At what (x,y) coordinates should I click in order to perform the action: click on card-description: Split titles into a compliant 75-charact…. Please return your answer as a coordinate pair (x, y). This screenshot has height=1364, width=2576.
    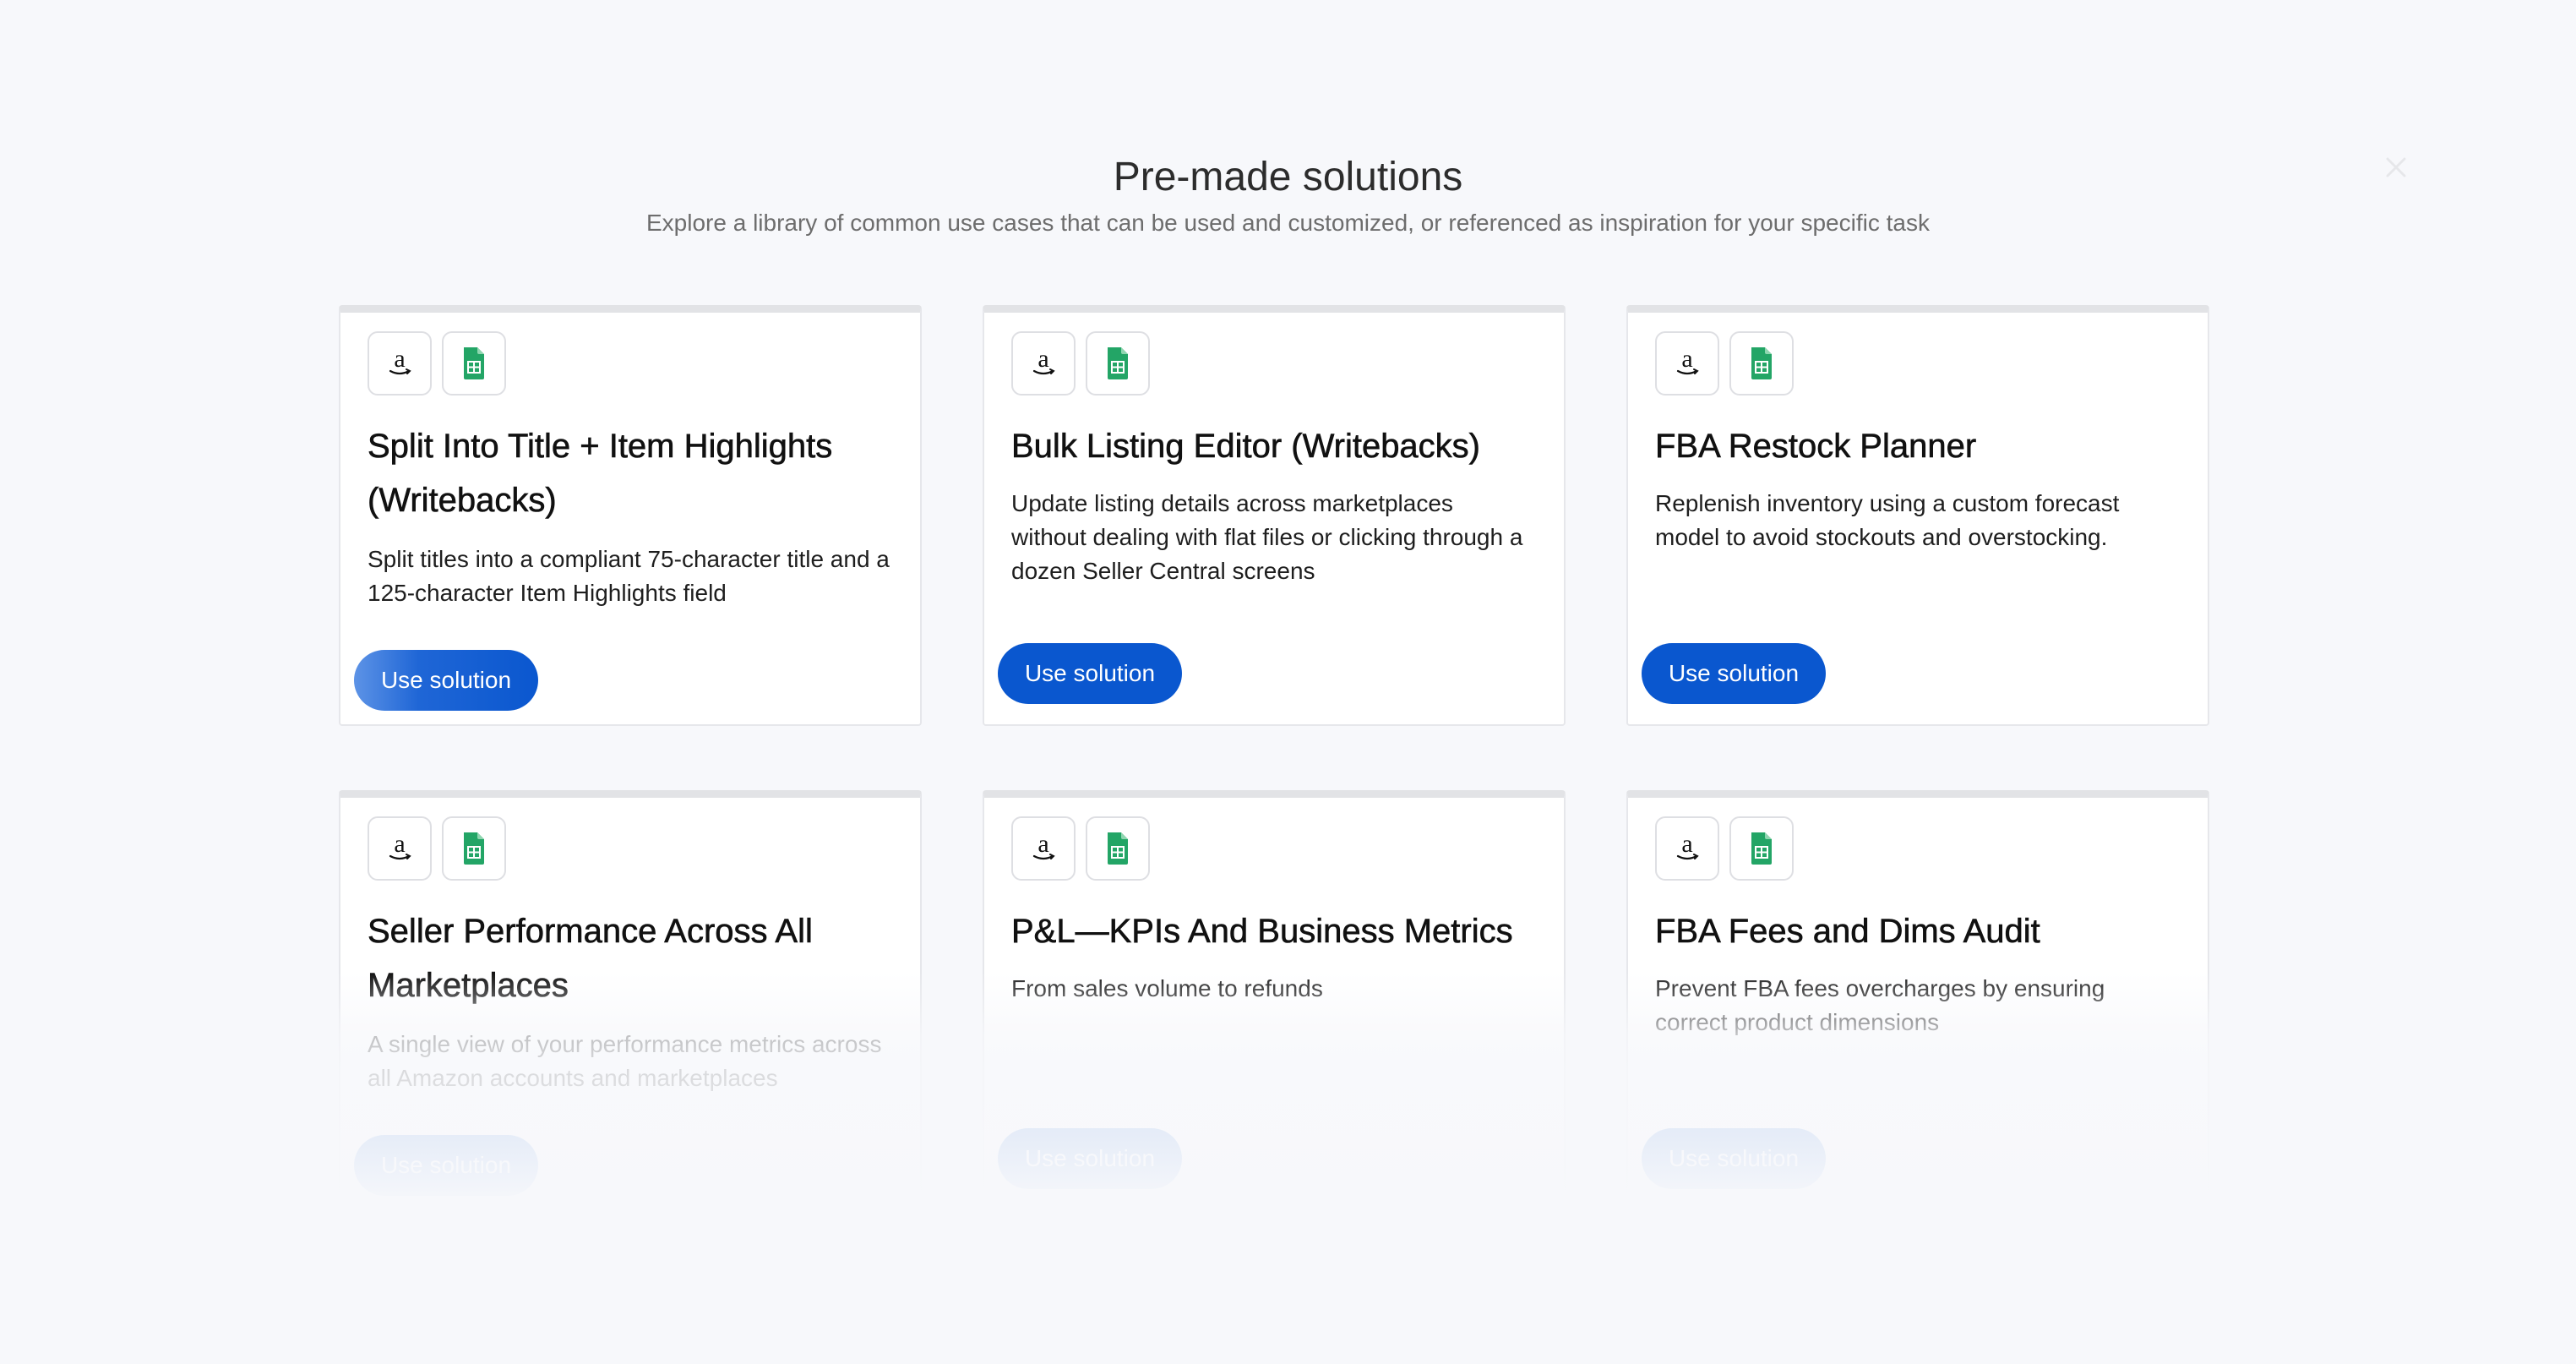
    Looking at the image, I should click on (629, 576).